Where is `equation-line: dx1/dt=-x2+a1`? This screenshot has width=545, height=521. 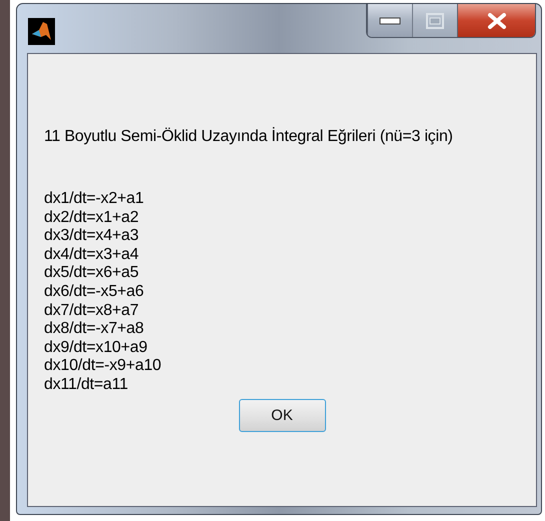 equation-line: dx1/dt=-x2+a1 is located at coordinates (94, 199).